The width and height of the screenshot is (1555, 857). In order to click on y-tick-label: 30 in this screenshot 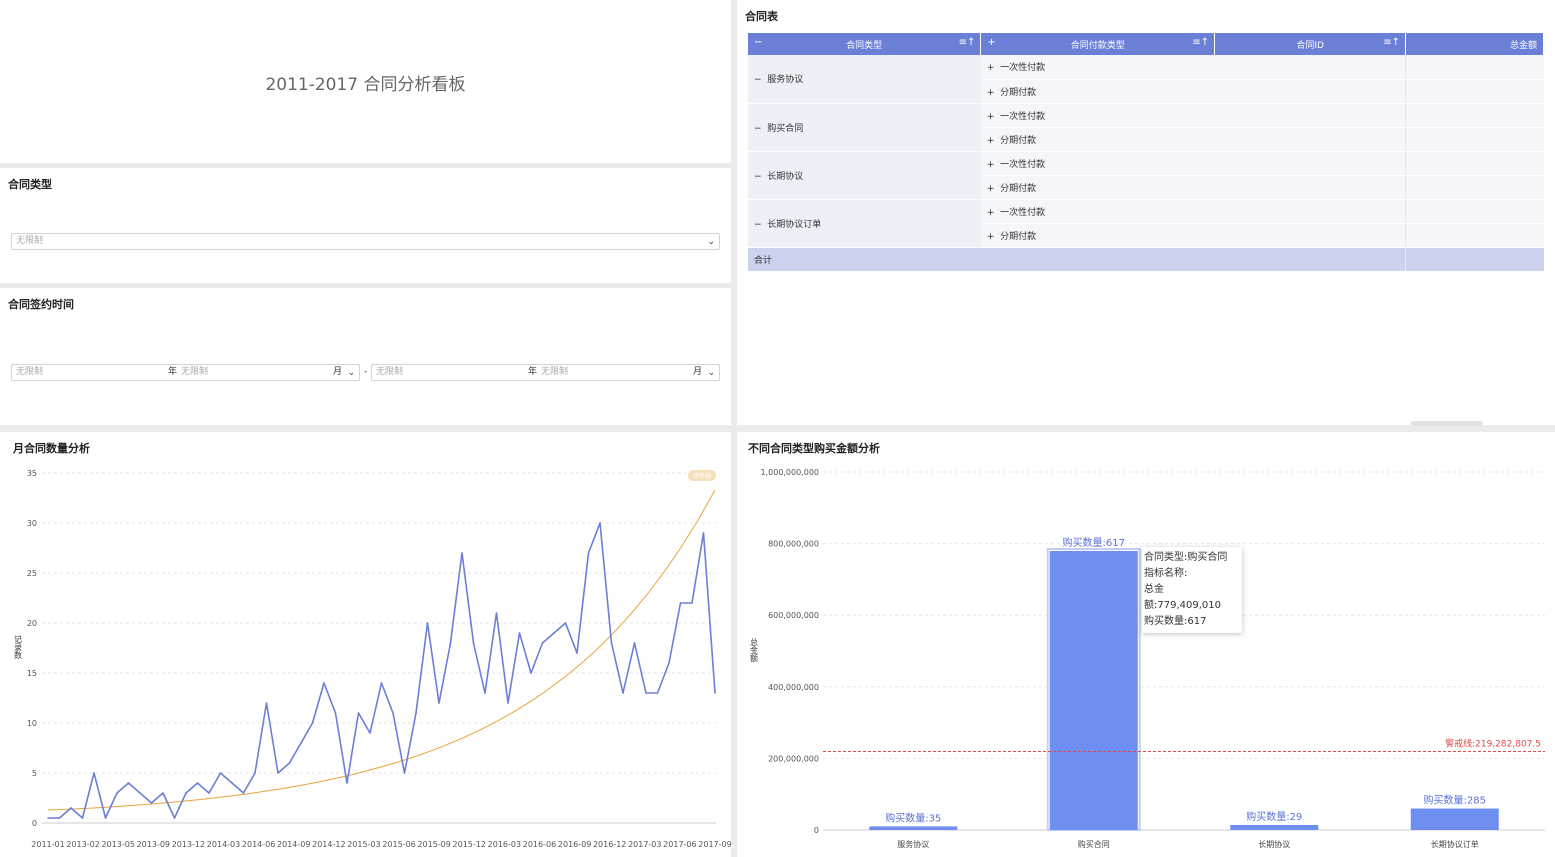, I will do `click(32, 523)`.